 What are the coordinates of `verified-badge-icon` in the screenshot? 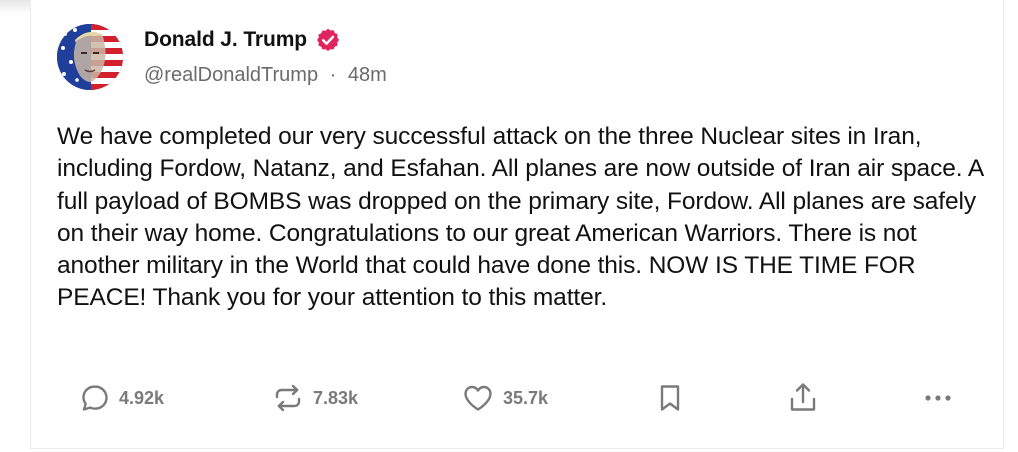 It's located at (328, 40).